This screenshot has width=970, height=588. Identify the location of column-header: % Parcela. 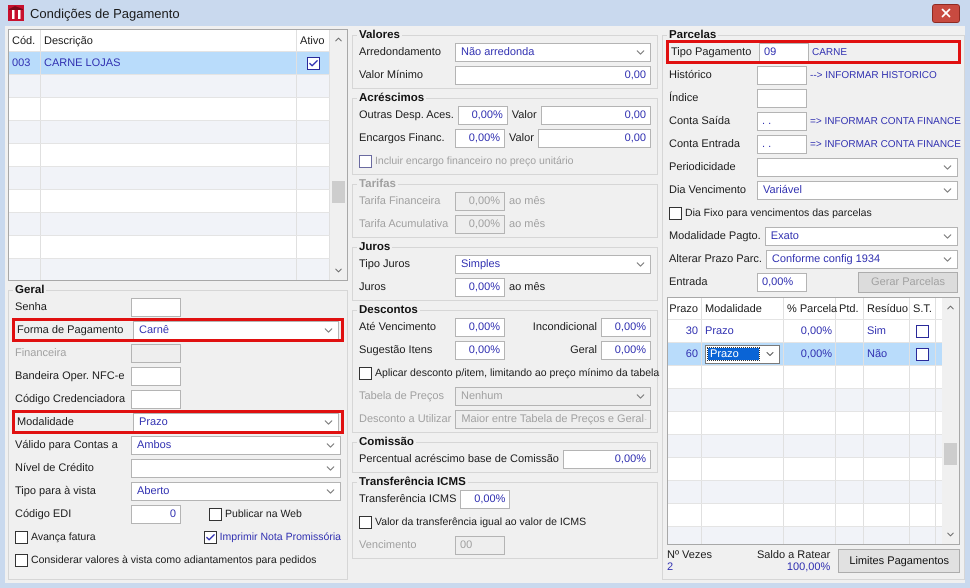
(810, 308).